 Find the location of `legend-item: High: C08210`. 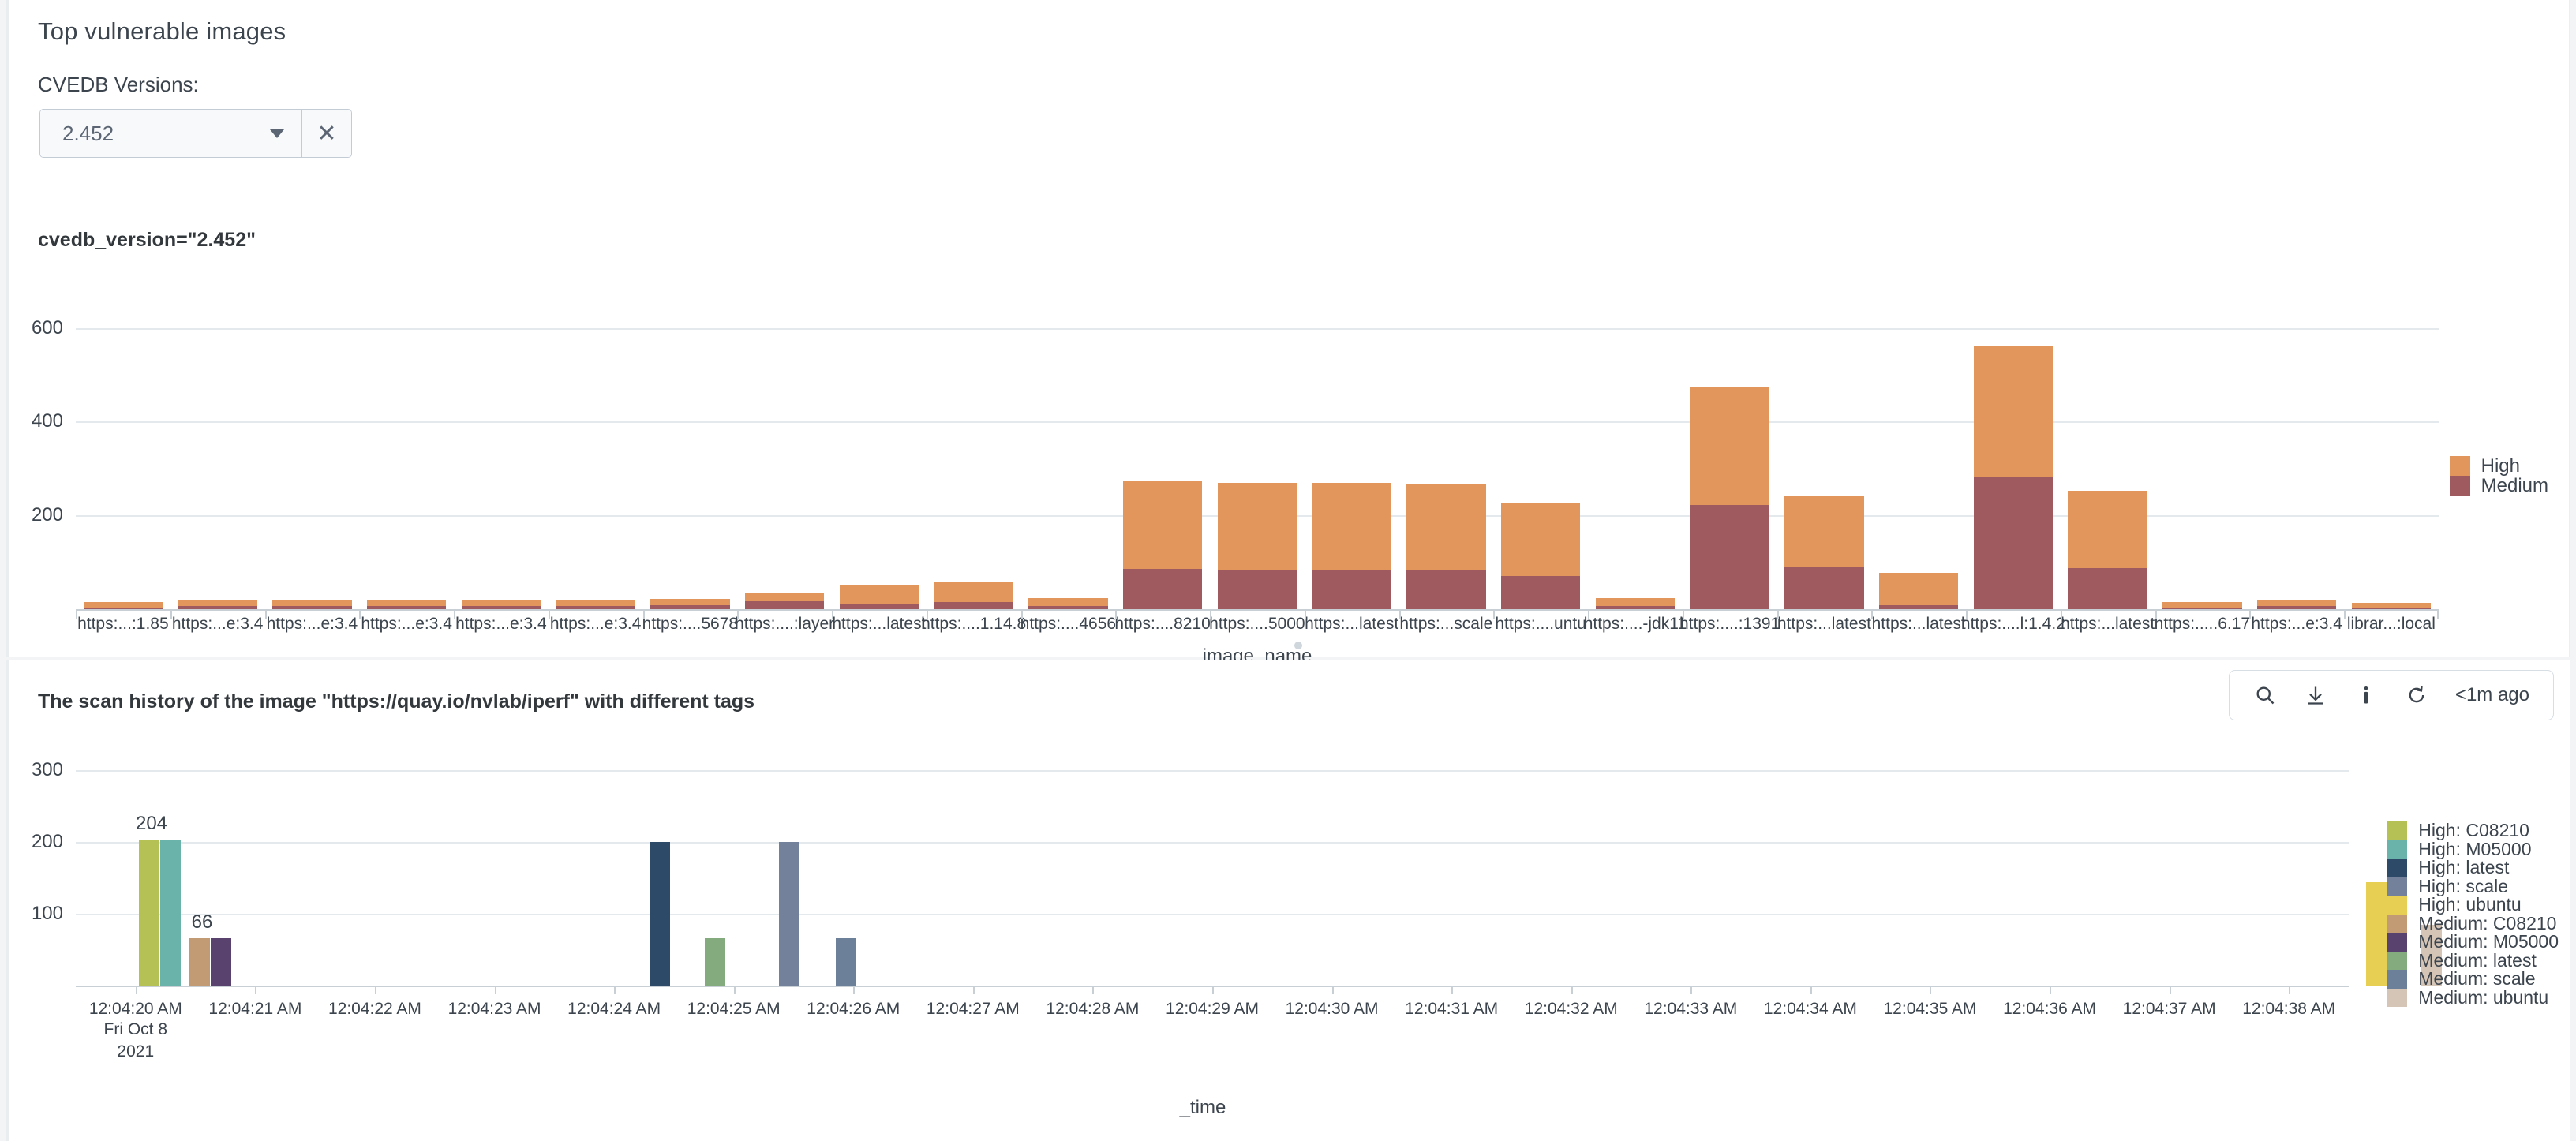

legend-item: High: C08210 is located at coordinates (2473, 830).